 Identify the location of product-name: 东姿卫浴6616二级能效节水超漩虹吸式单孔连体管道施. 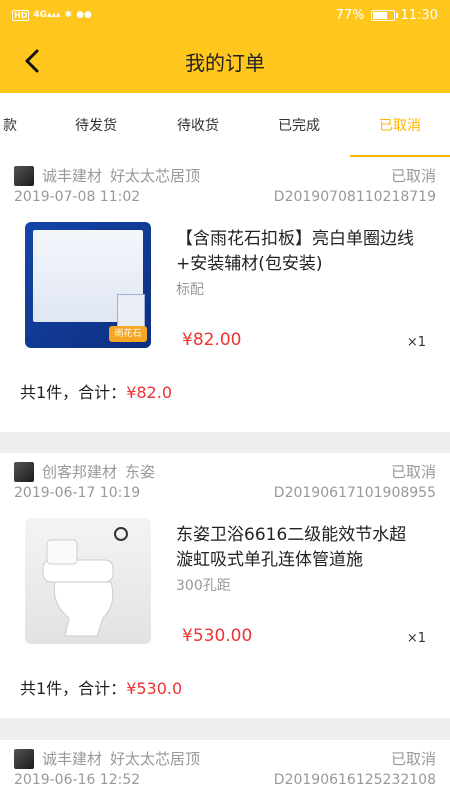
(298, 548).